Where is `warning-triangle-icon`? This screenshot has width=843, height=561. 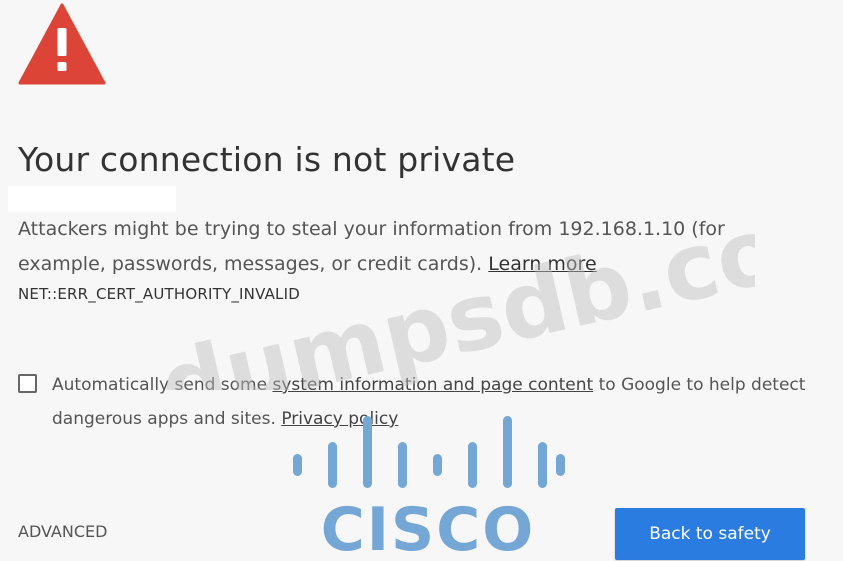 warning-triangle-icon is located at coordinates (62, 44).